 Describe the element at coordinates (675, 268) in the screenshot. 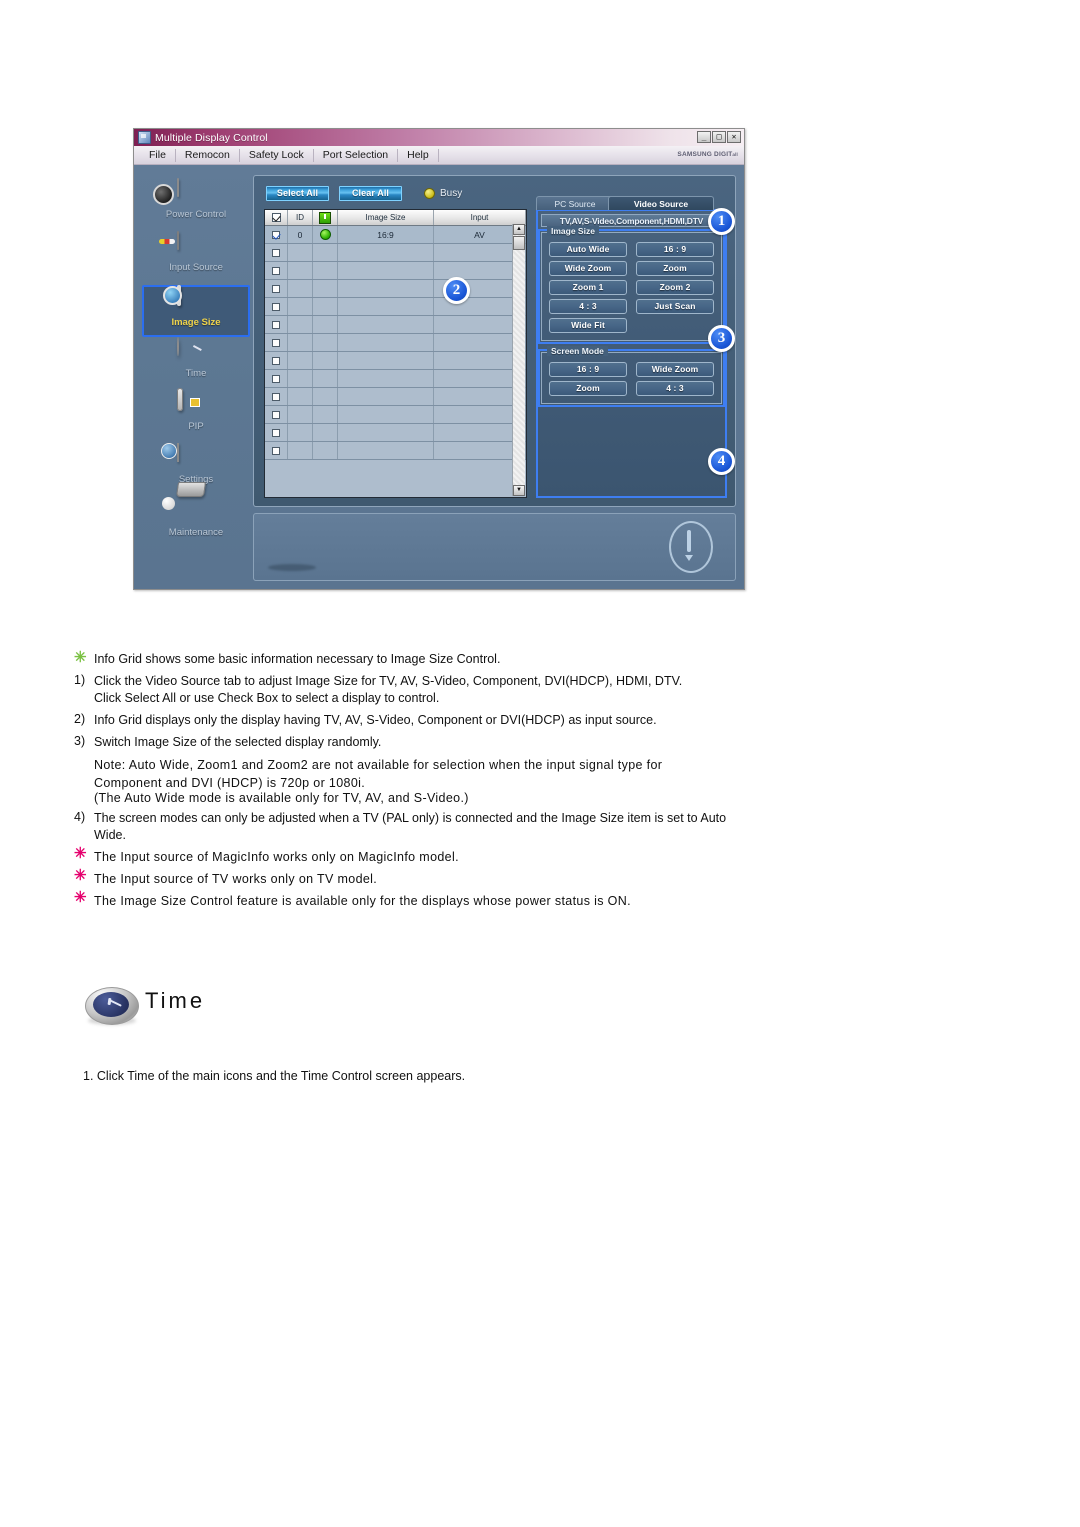

I see `btn-zoom: Zoom` at that location.